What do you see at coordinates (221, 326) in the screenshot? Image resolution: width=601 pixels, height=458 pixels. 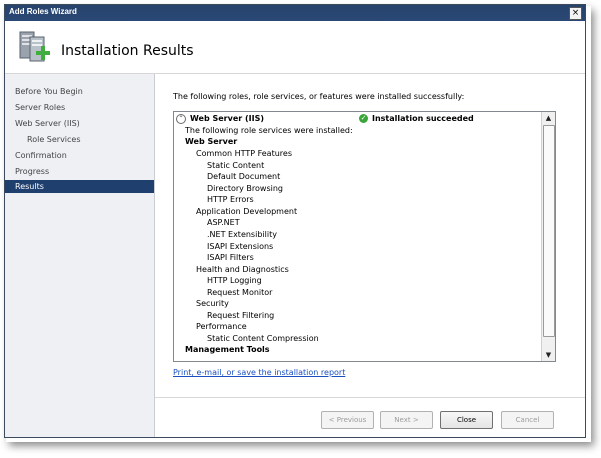 I see `tree-line: Performance` at bounding box center [221, 326].